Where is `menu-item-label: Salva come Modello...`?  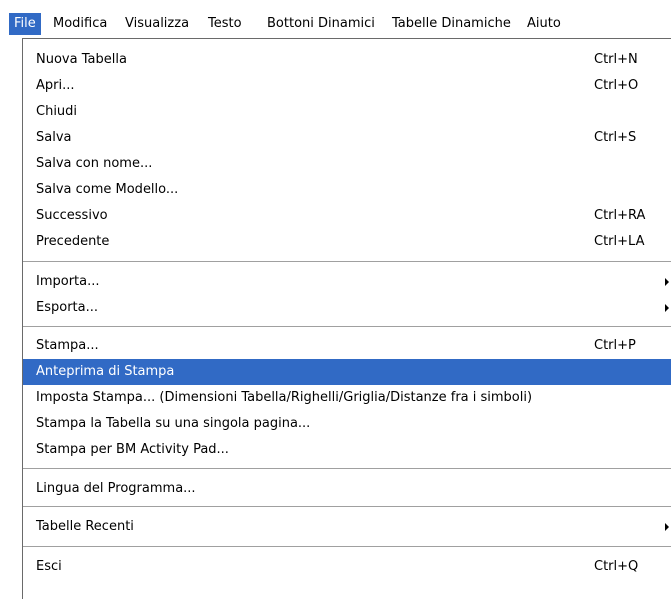
menu-item-label: Salva come Modello... is located at coordinates (107, 189).